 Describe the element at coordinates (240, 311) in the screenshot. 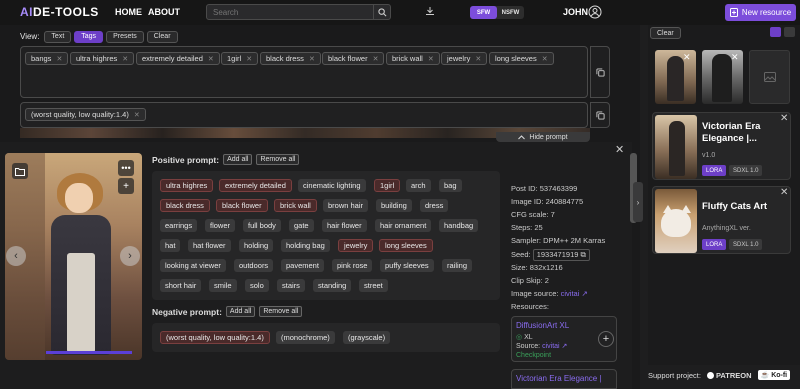

I see `negative-add-all-button: Add all` at that location.